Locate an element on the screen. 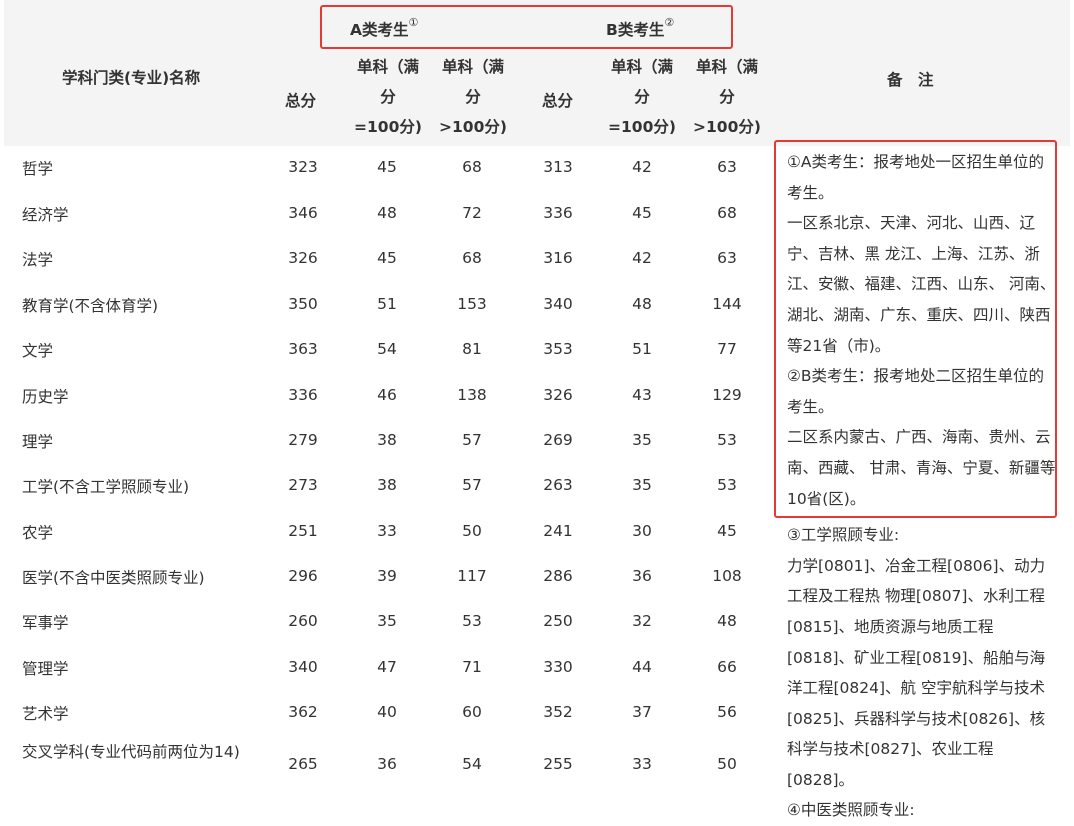 Image resolution: width=1074 pixels, height=826 pixels. row-score-b-total: 313 is located at coordinates (558, 167).